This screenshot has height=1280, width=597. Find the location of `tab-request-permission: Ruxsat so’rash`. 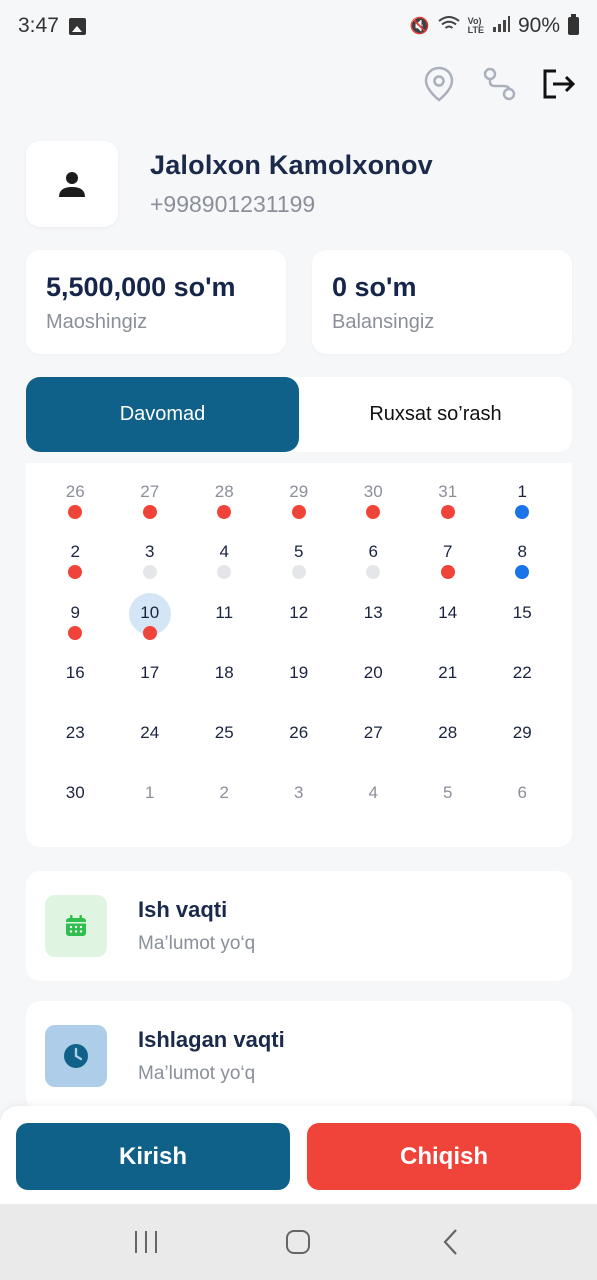

tab-request-permission: Ruxsat so’rash is located at coordinates (435, 414).